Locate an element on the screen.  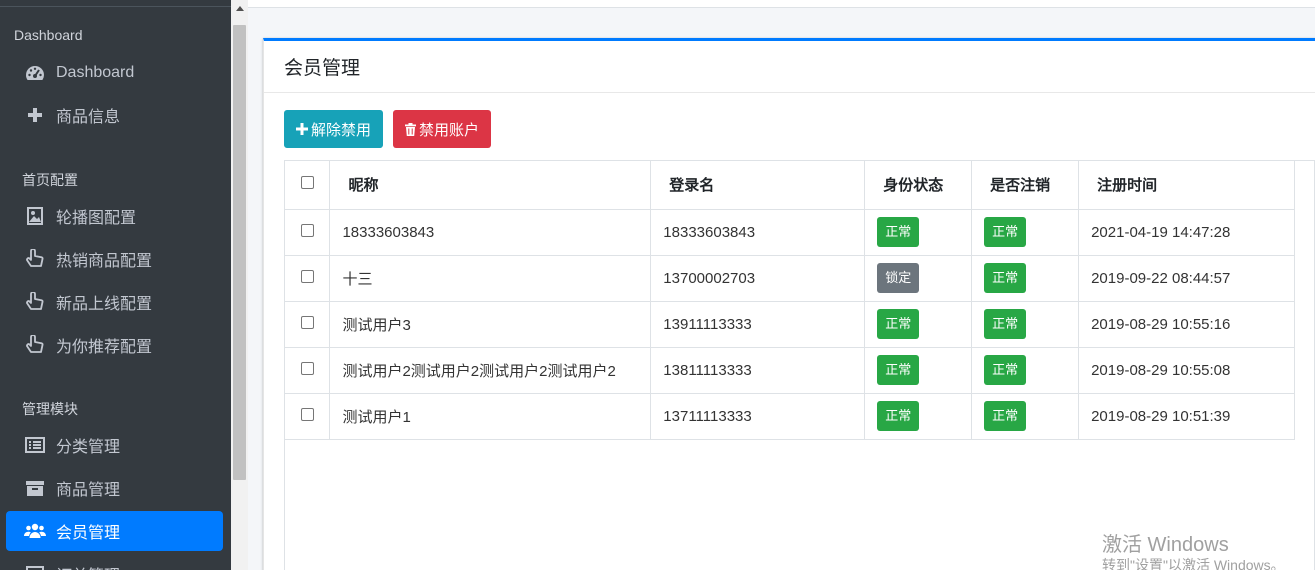
cell-register-time: 2019-08-29 10:51:39 is located at coordinates (1186, 416).